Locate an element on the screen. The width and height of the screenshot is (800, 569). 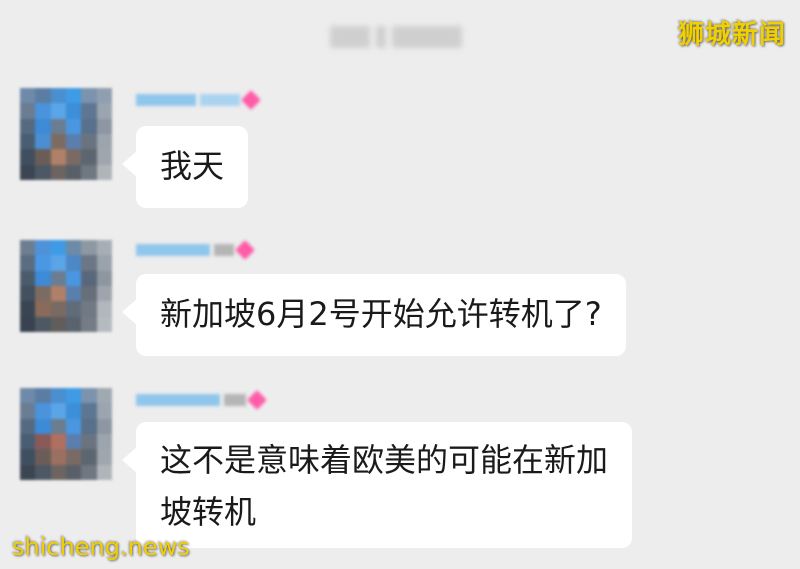
message-bubble: 这不是意味着欧美的可能在新加 坡转机 is located at coordinates (377, 485).